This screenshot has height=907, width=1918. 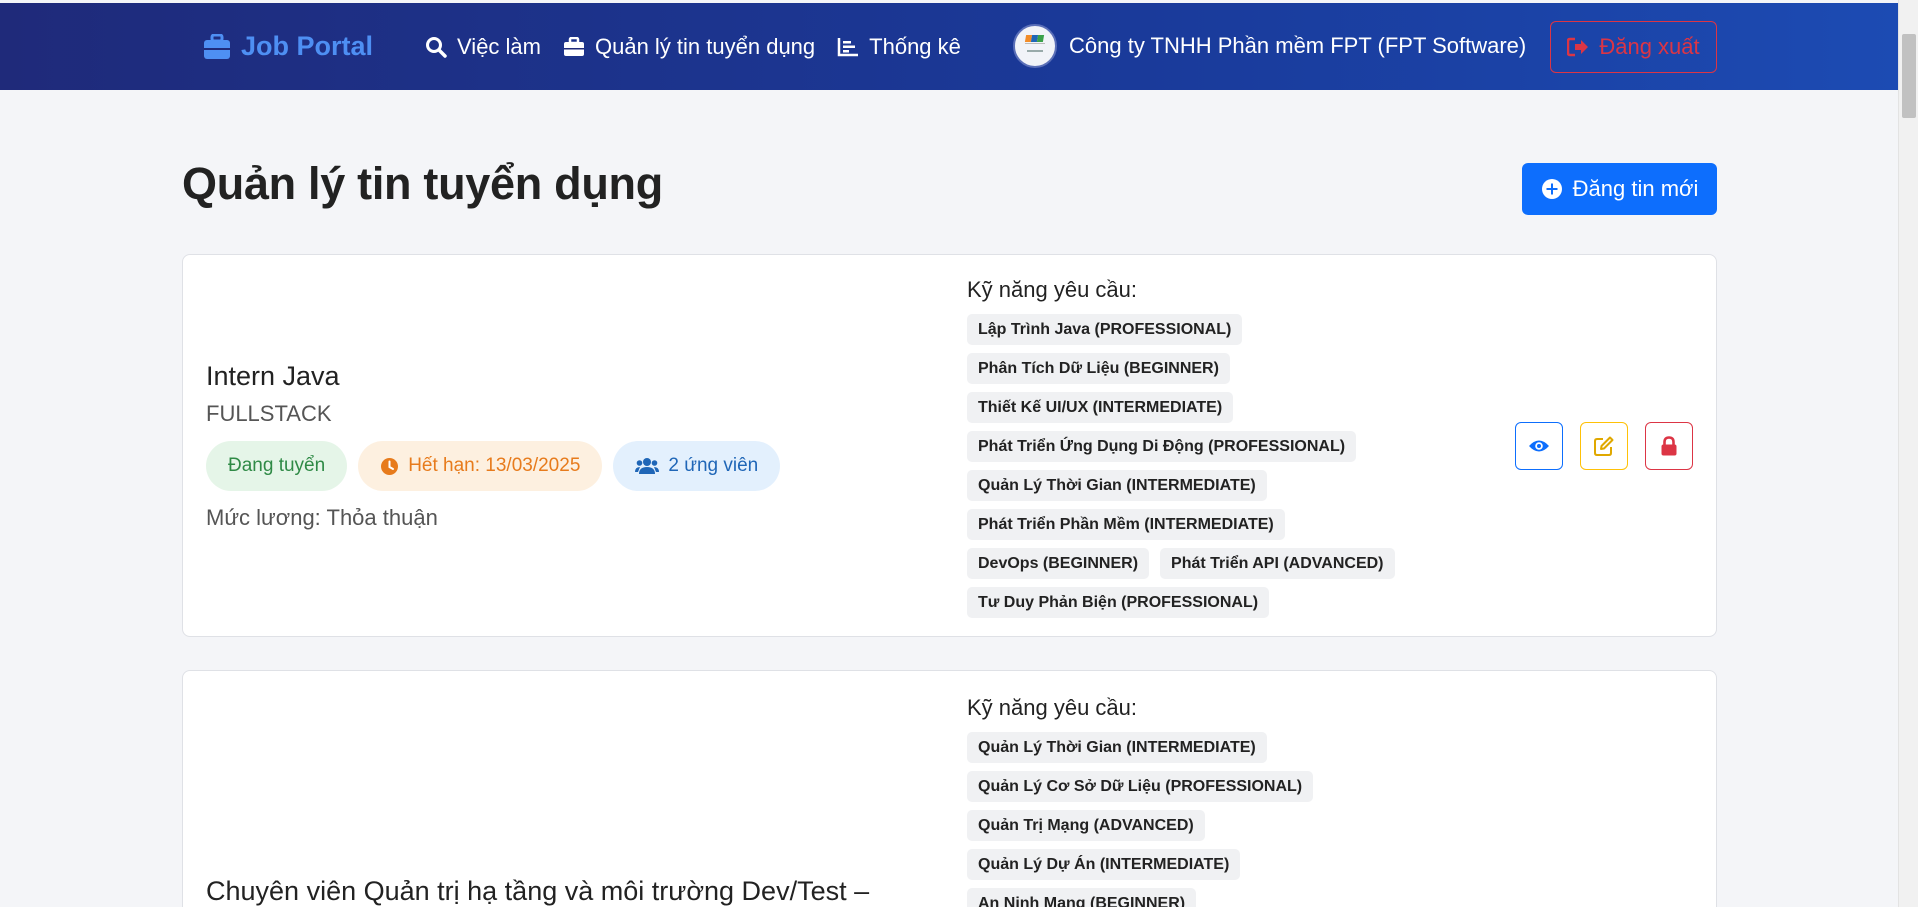 I want to click on nav-manage-label: Quản lý tin tuyển dụng, so click(x=705, y=46).